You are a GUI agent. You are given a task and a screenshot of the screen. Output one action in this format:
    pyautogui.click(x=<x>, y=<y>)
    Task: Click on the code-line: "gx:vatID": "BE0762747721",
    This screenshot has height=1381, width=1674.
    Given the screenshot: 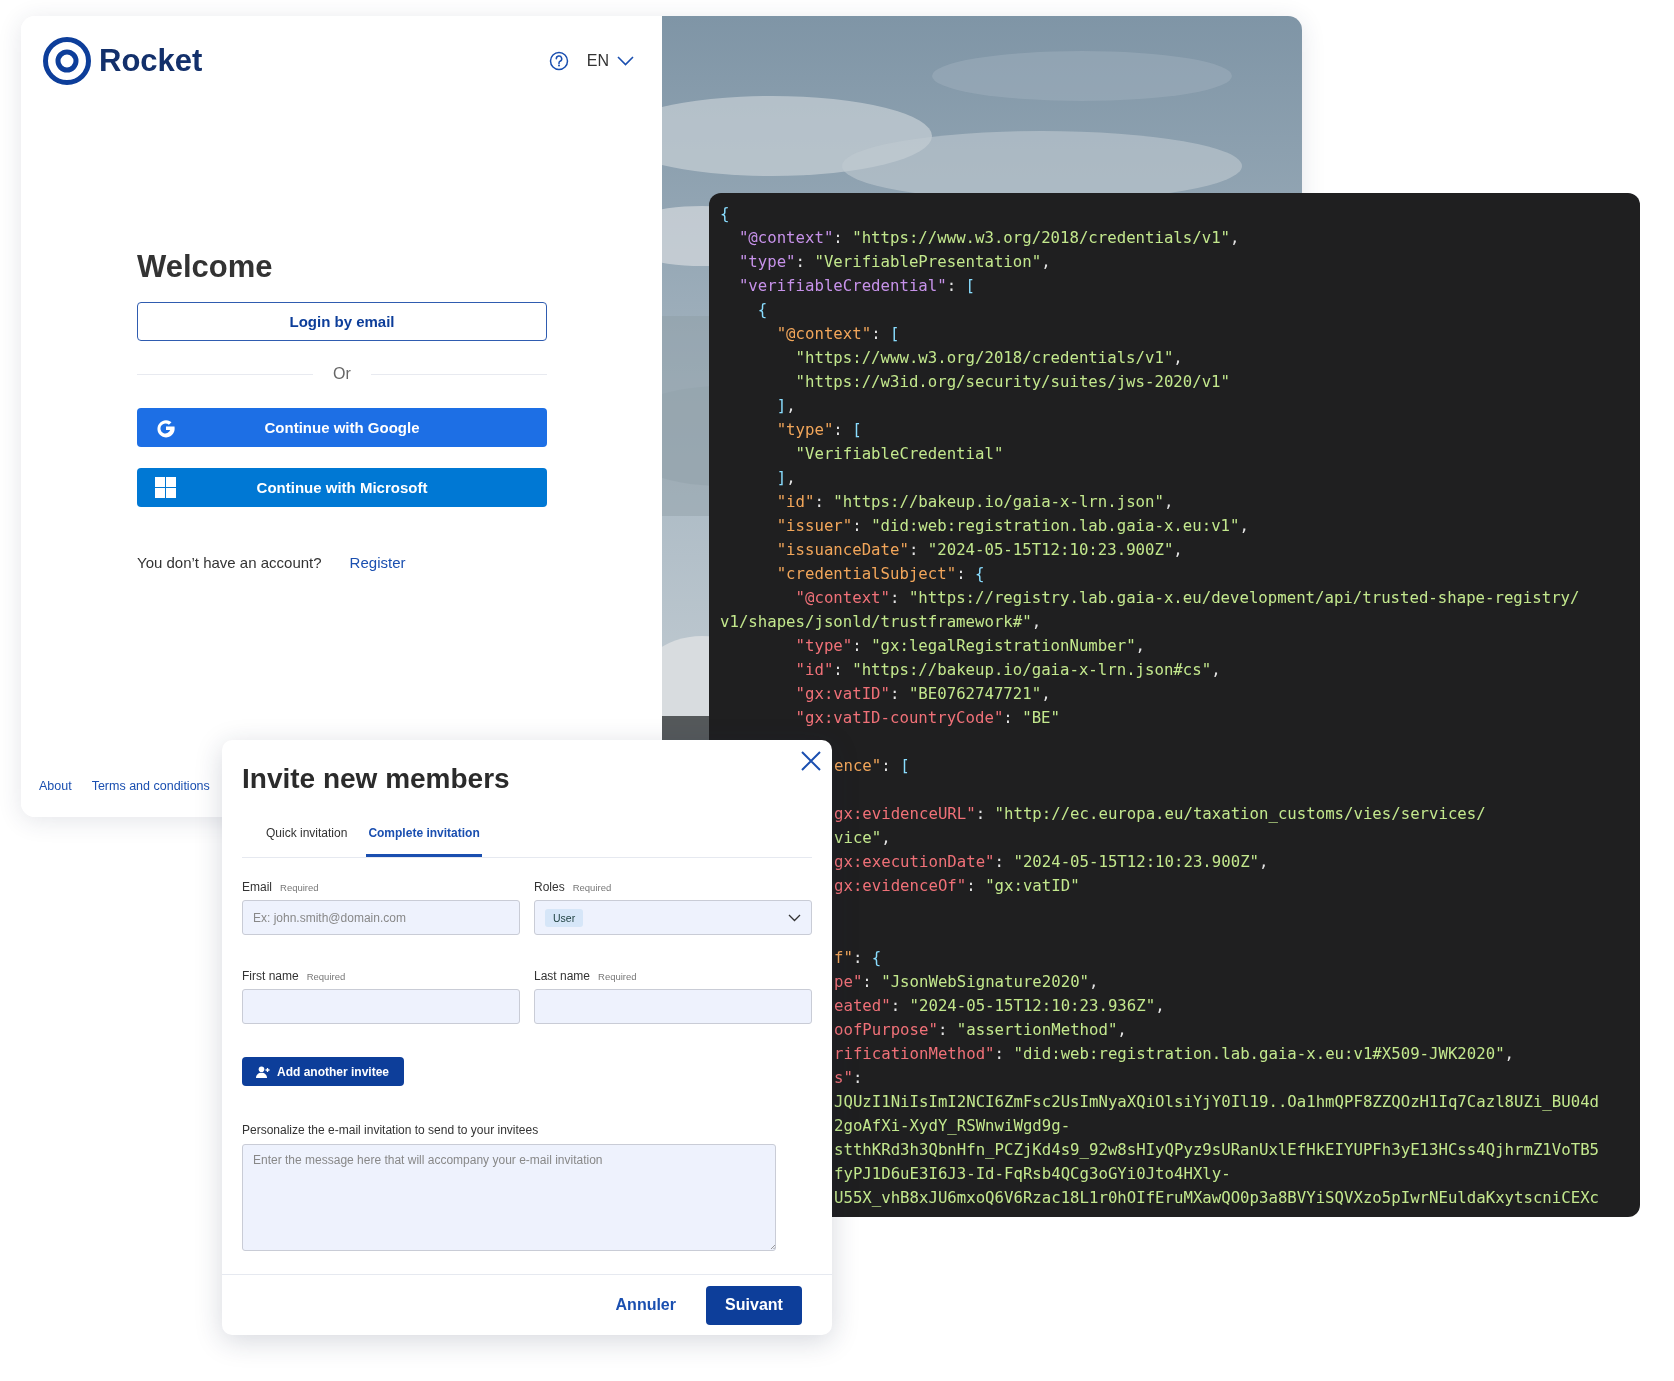 What is the action you would take?
    pyautogui.click(x=922, y=694)
    